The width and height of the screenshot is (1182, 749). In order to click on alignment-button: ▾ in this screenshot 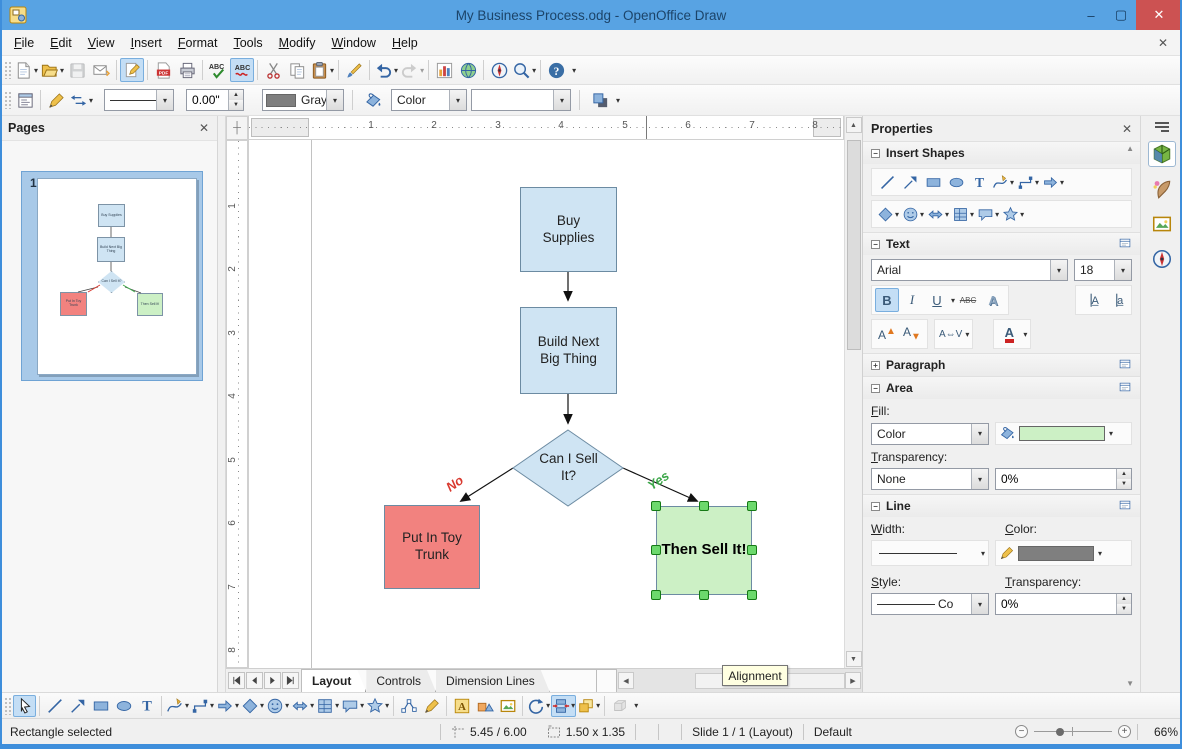, I will do `click(564, 705)`.